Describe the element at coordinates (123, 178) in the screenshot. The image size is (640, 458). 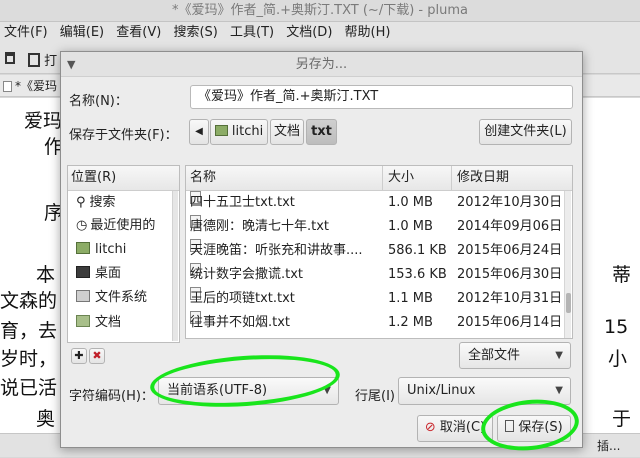
I see `places-header: 位置(R)` at that location.